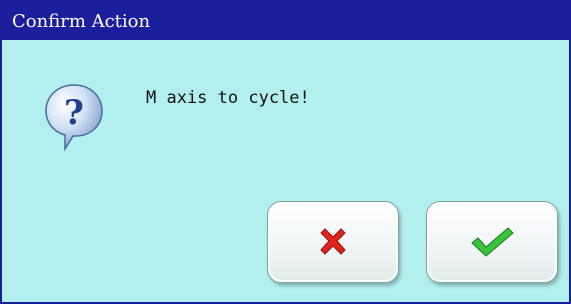 The image size is (571, 306). I want to click on question-icon: ?, so click(74, 117).